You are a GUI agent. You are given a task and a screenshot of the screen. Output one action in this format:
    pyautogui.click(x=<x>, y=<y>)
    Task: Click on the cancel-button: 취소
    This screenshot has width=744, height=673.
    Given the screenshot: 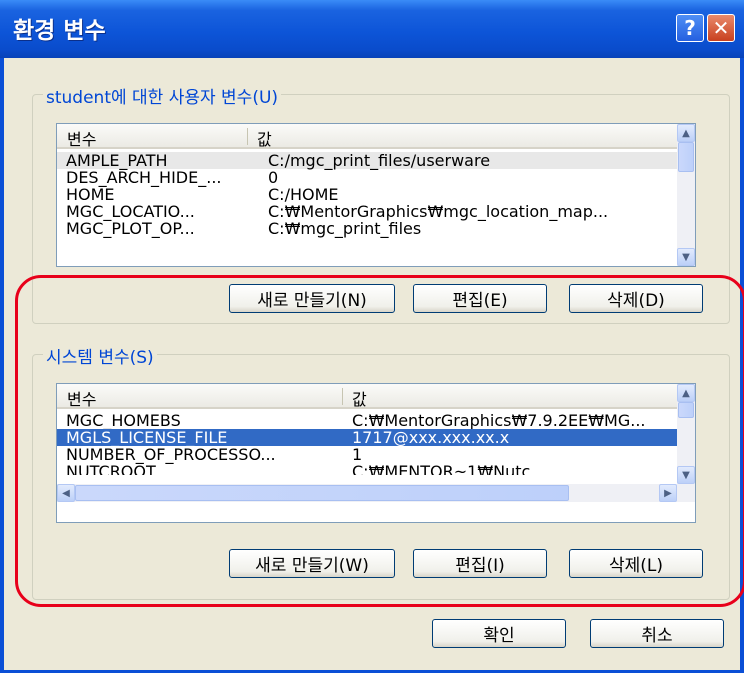 What is the action you would take?
    pyautogui.click(x=657, y=633)
    